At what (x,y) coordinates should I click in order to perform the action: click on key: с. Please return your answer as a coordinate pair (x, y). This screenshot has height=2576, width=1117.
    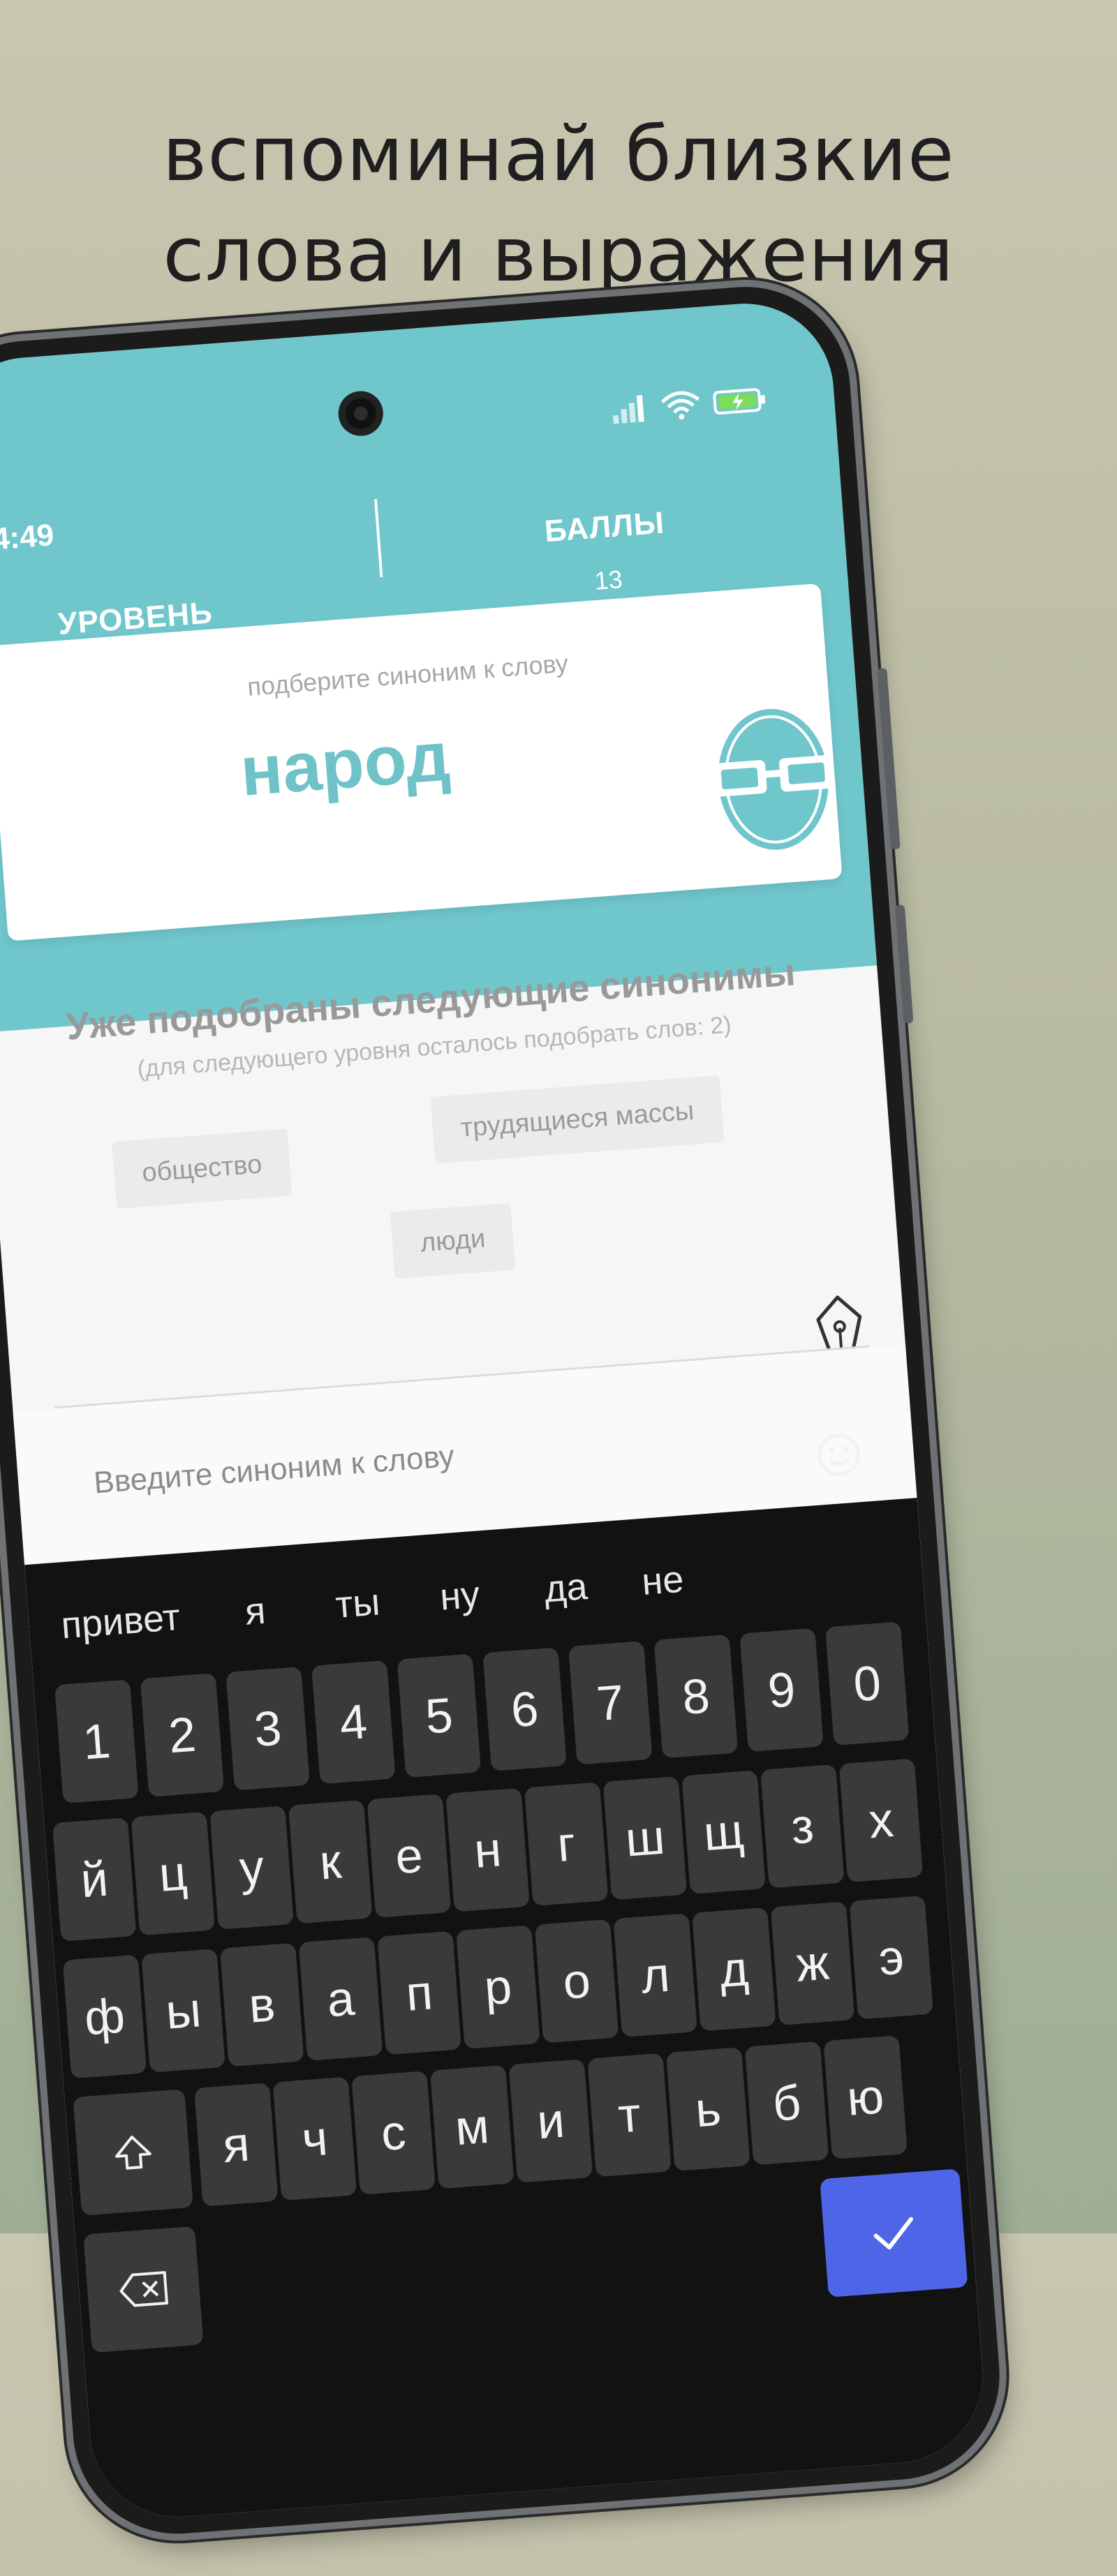
    Looking at the image, I should click on (393, 2133).